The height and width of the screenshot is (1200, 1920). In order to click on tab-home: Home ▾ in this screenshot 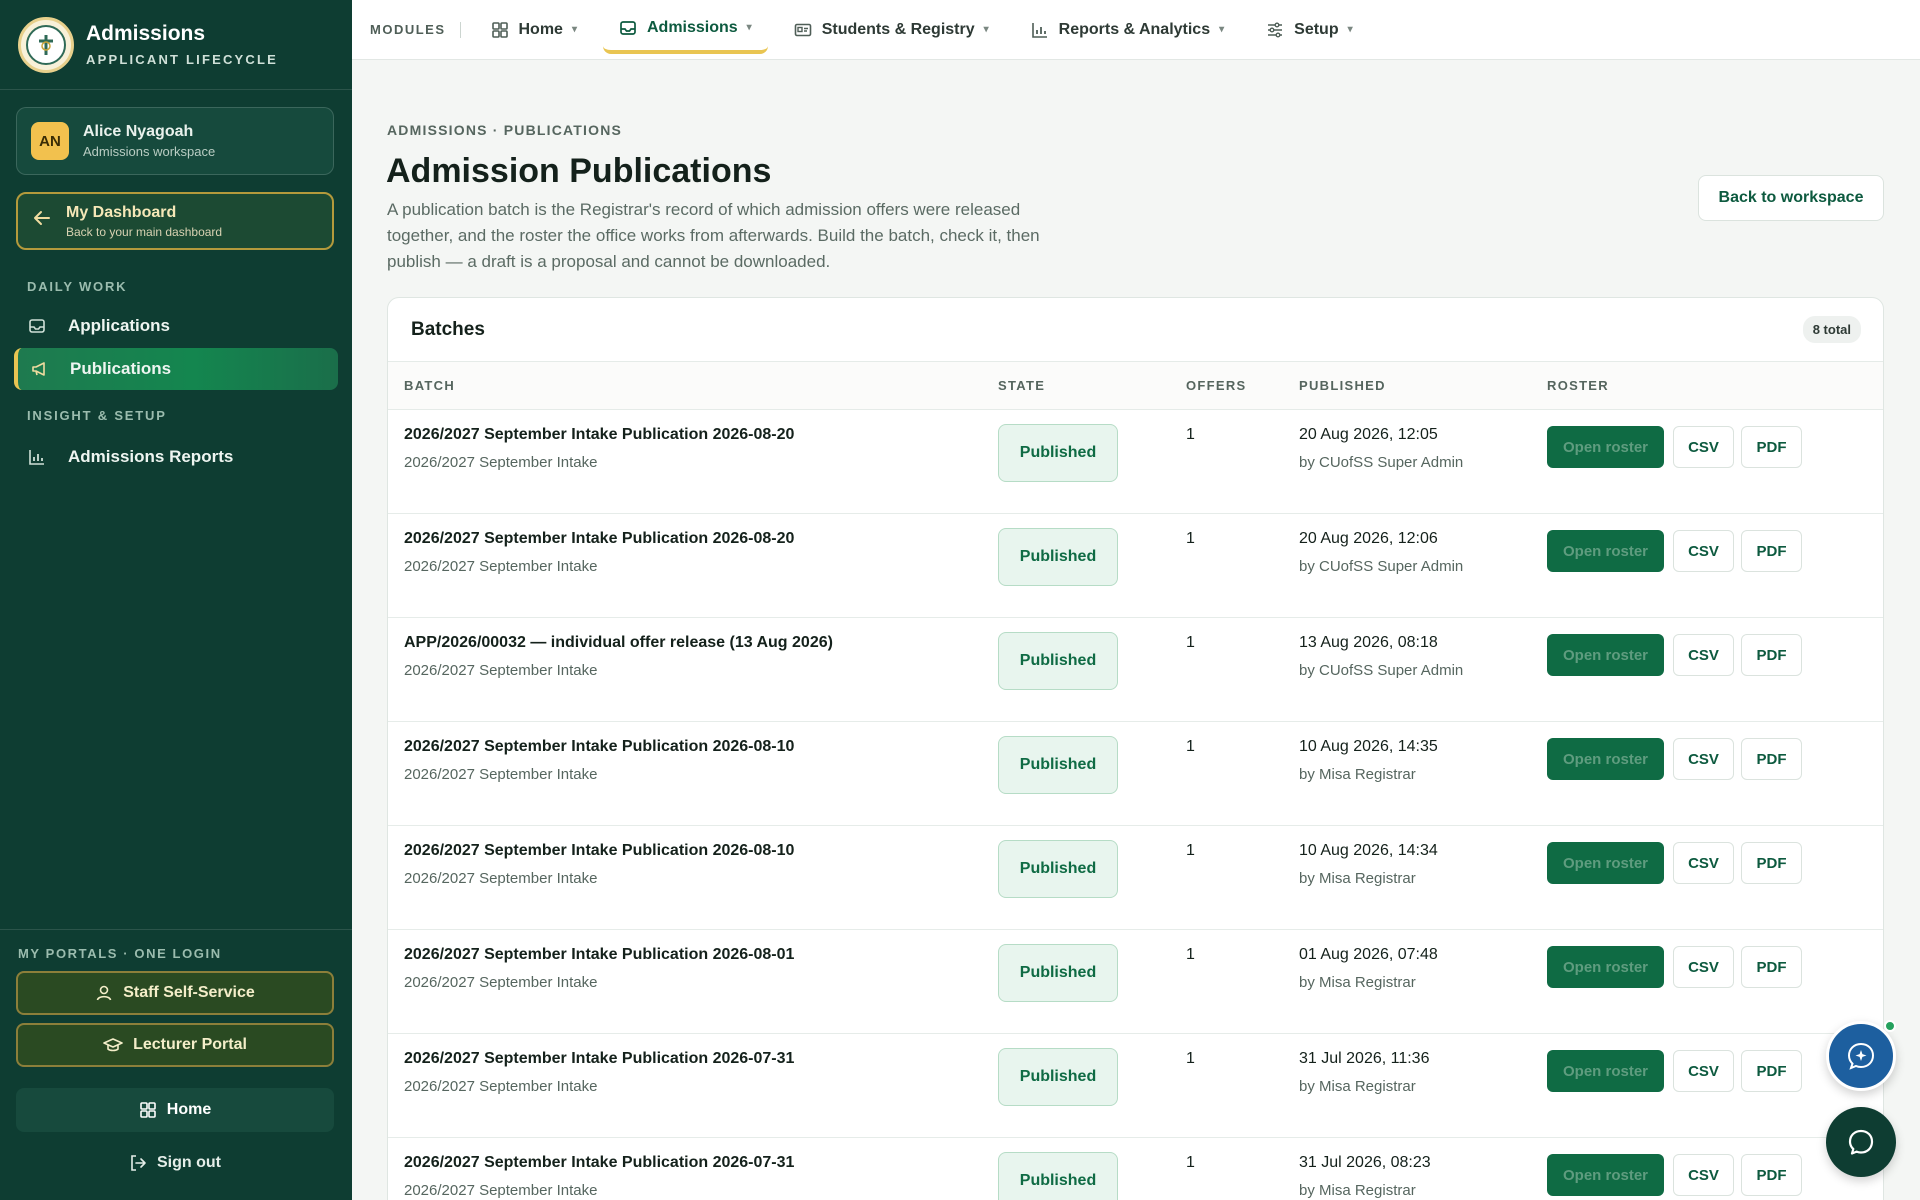, I will do `click(534, 30)`.